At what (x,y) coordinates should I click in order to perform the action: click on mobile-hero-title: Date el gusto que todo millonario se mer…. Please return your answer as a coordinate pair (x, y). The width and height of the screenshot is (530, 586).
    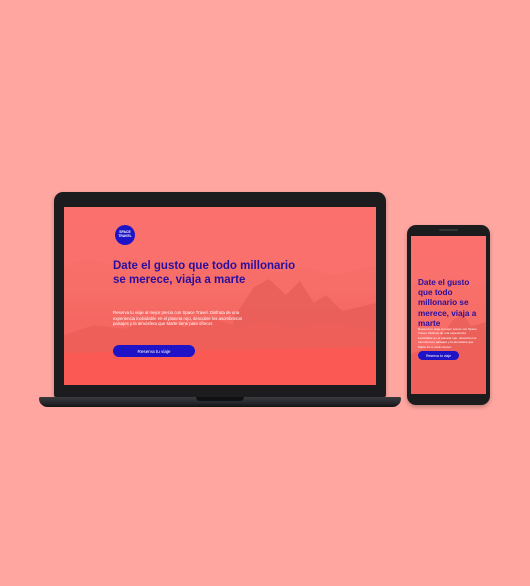
    Looking at the image, I should click on (447, 303).